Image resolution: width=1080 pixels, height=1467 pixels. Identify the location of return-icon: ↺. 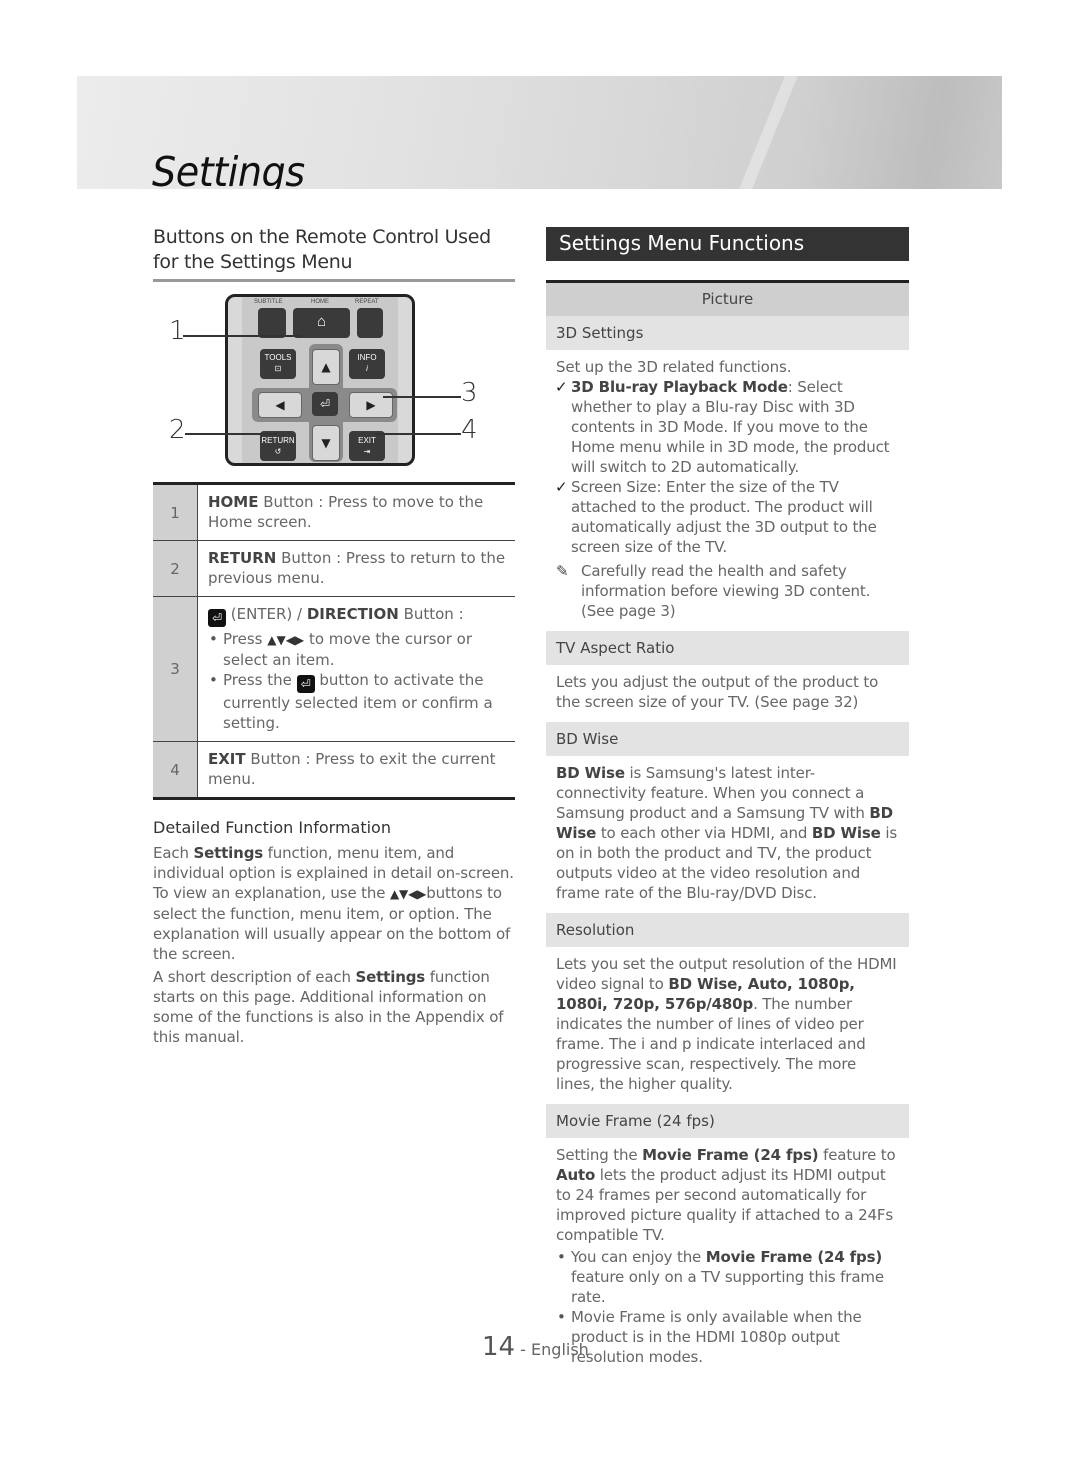
(278, 451).